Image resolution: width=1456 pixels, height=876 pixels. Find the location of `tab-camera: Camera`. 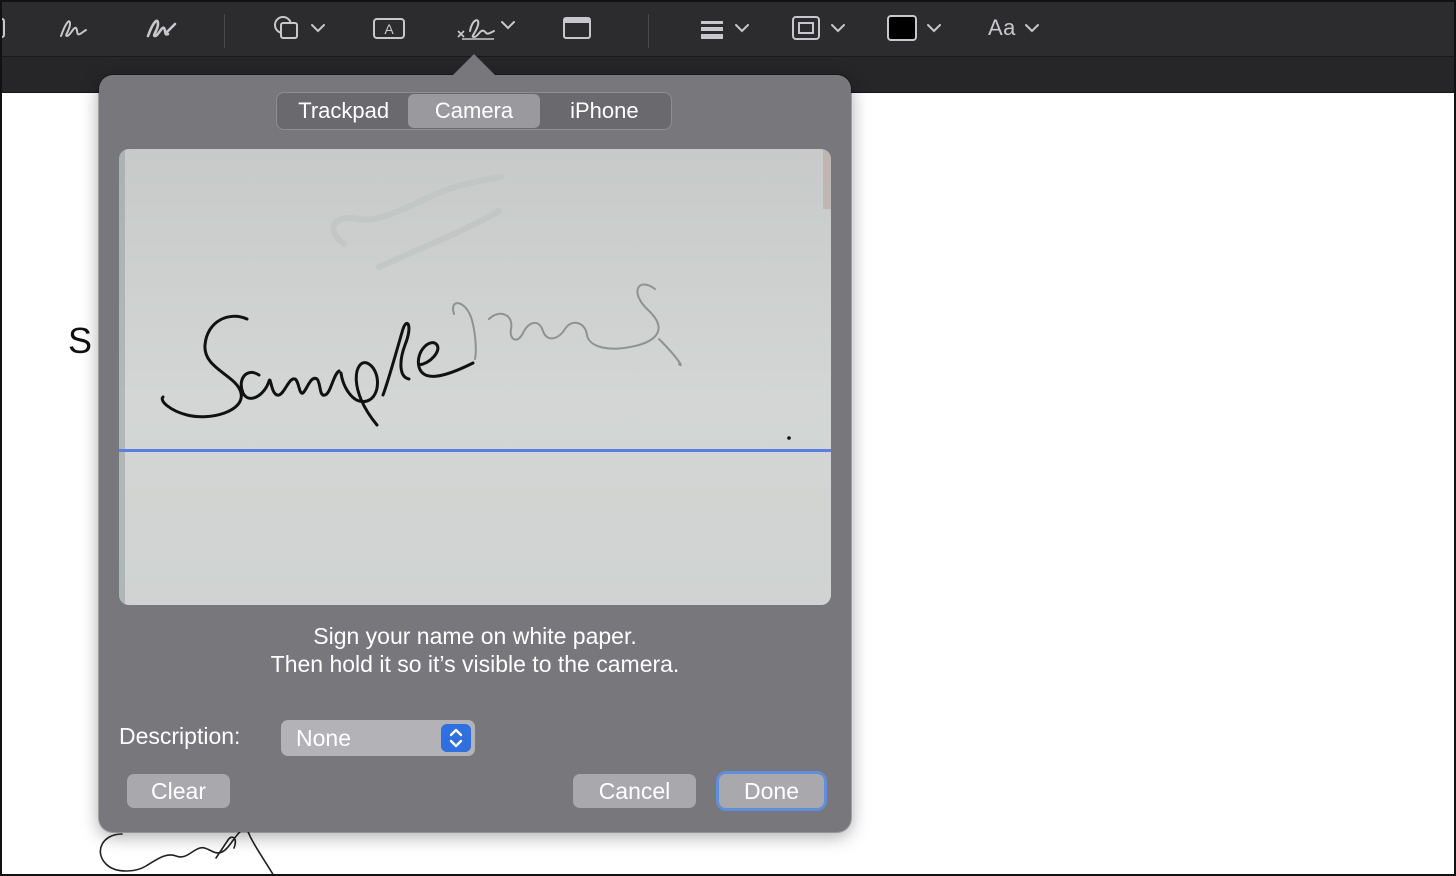

tab-camera: Camera is located at coordinates (474, 111).